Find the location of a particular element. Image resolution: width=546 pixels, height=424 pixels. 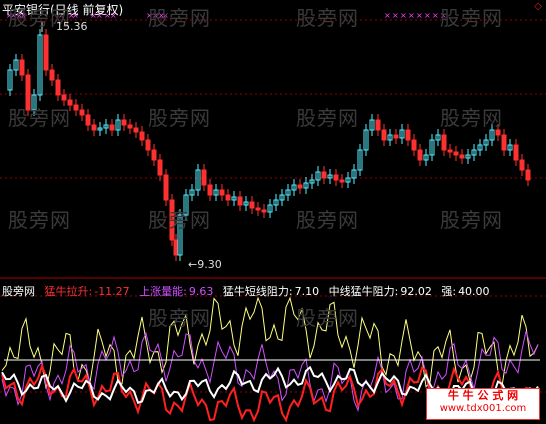

diamond-icon: ◇ is located at coordinates (538, 6).